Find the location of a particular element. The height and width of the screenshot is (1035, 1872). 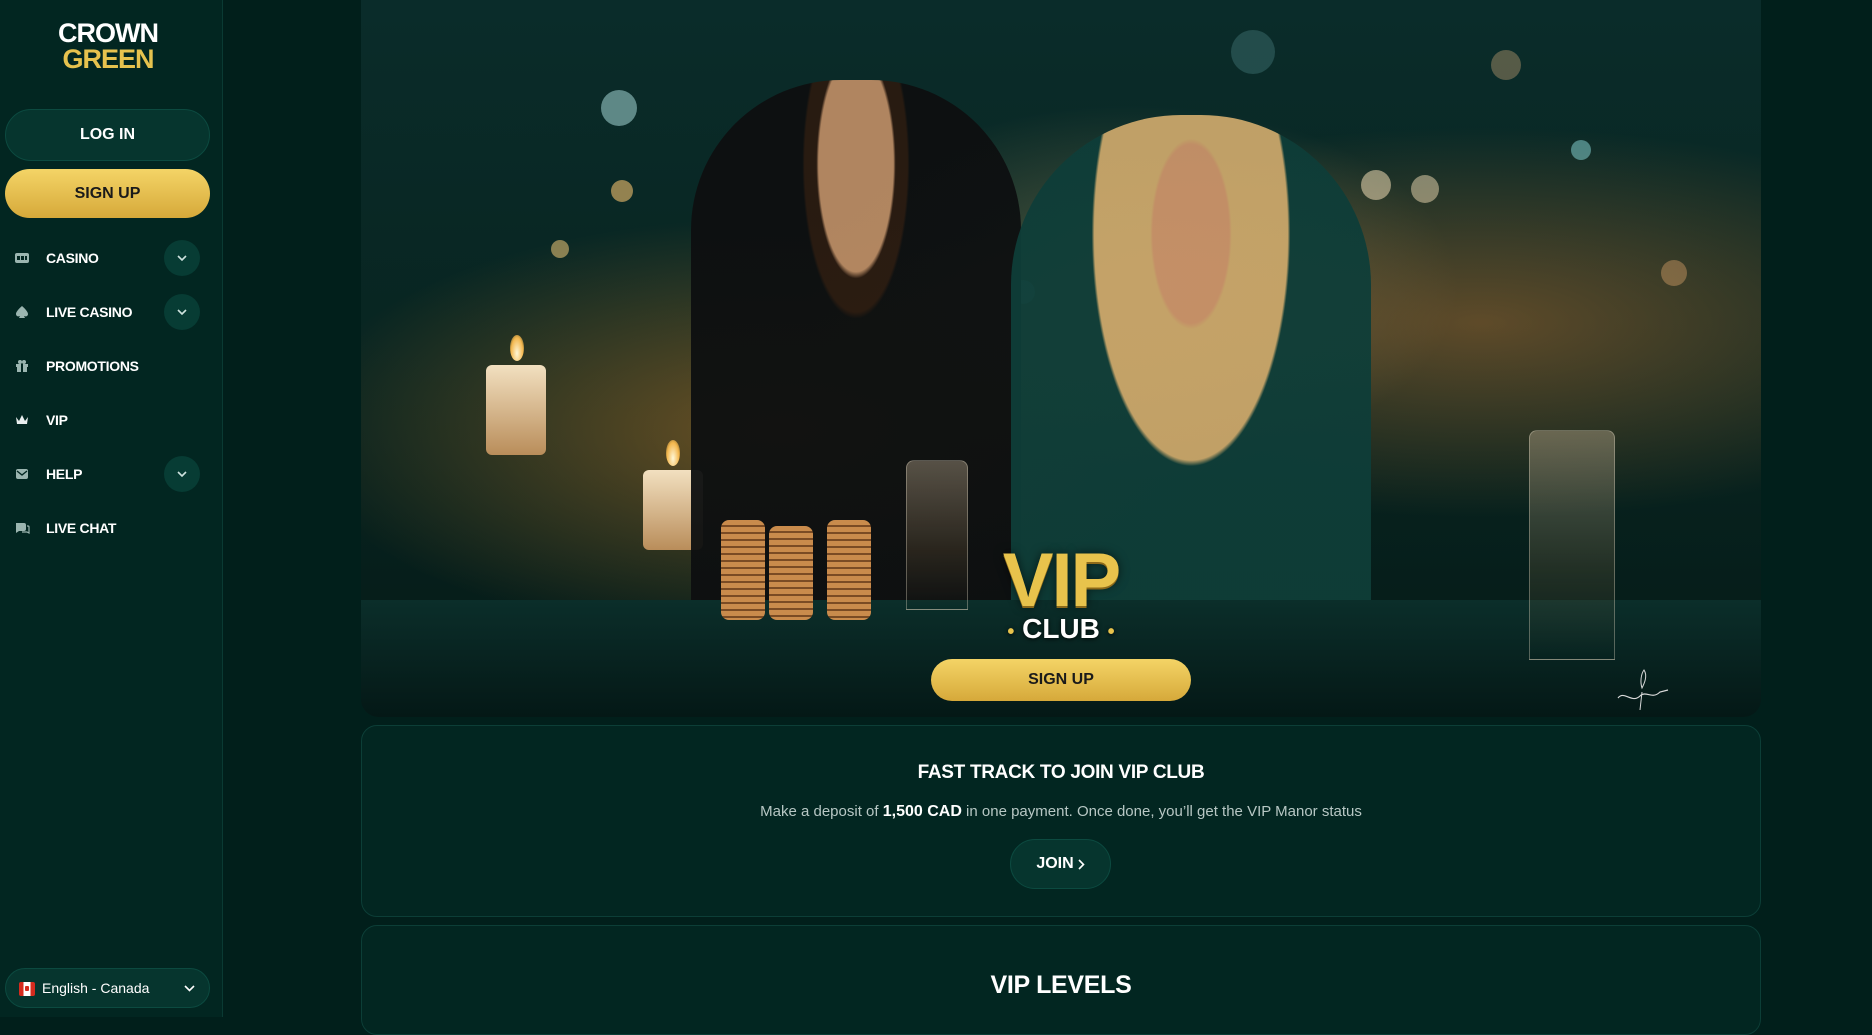

hero-signup-button: SIGN UP is located at coordinates (1061, 680).